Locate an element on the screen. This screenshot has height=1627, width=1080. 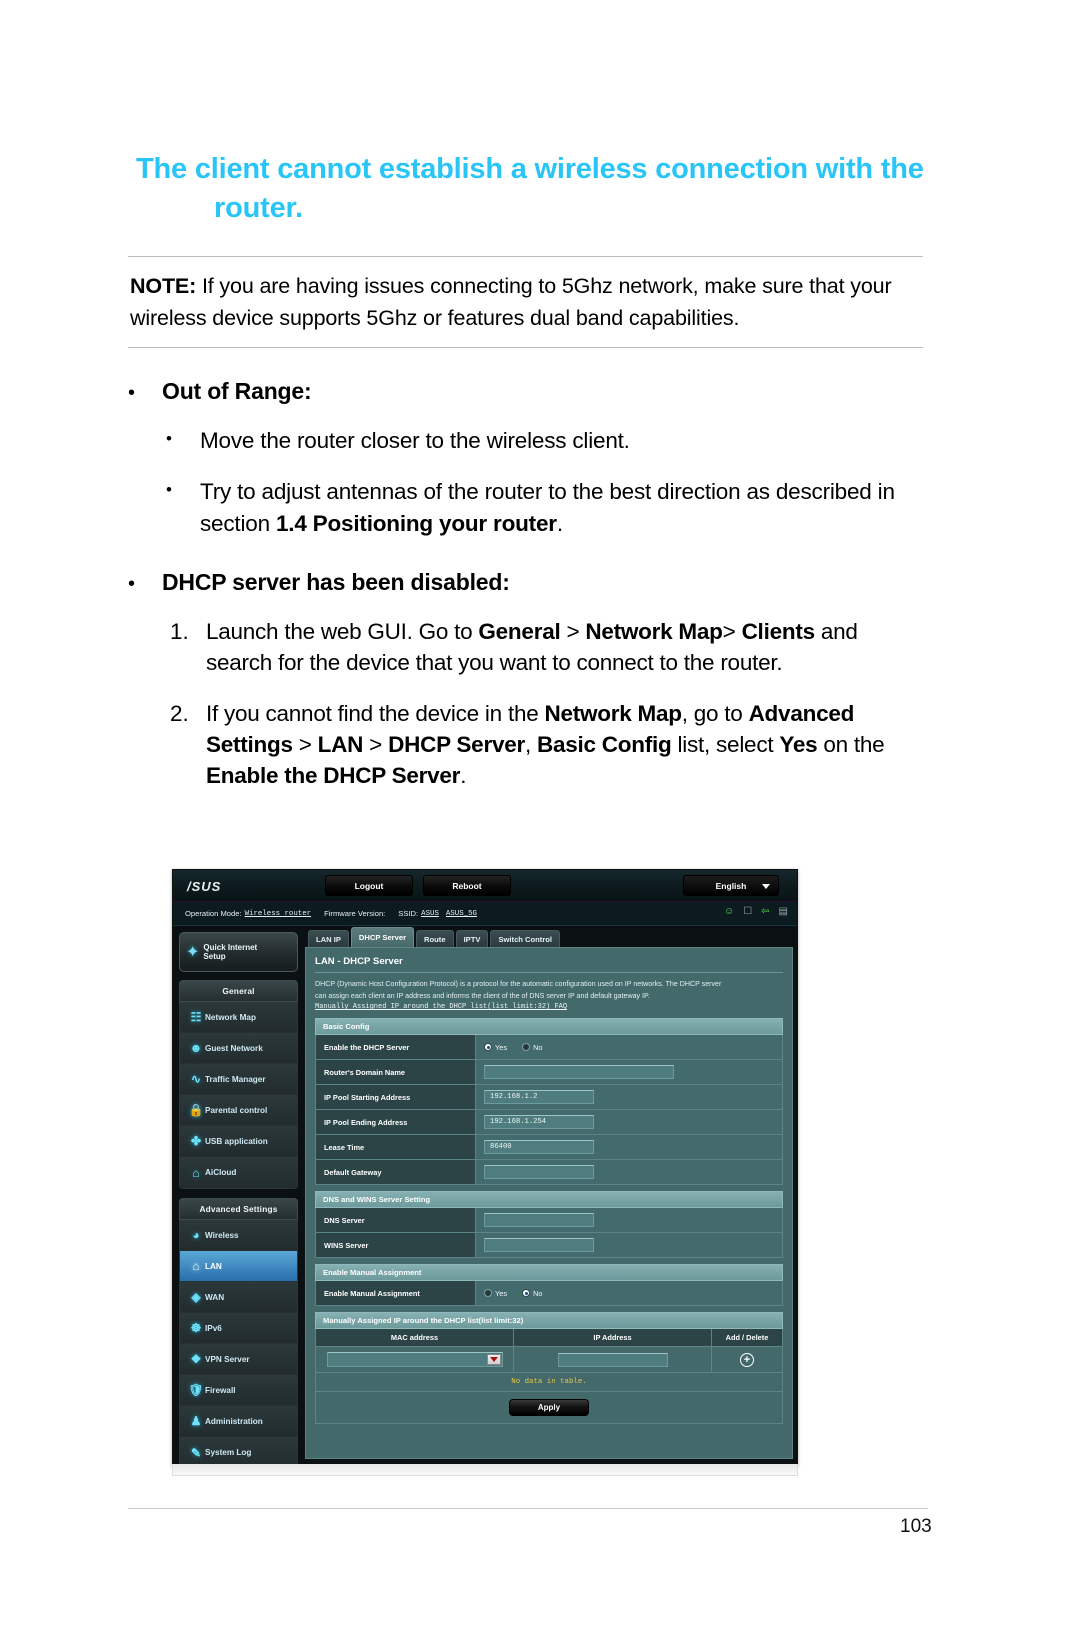
traffic-manager-icon: ∿ is located at coordinates (196, 1079).